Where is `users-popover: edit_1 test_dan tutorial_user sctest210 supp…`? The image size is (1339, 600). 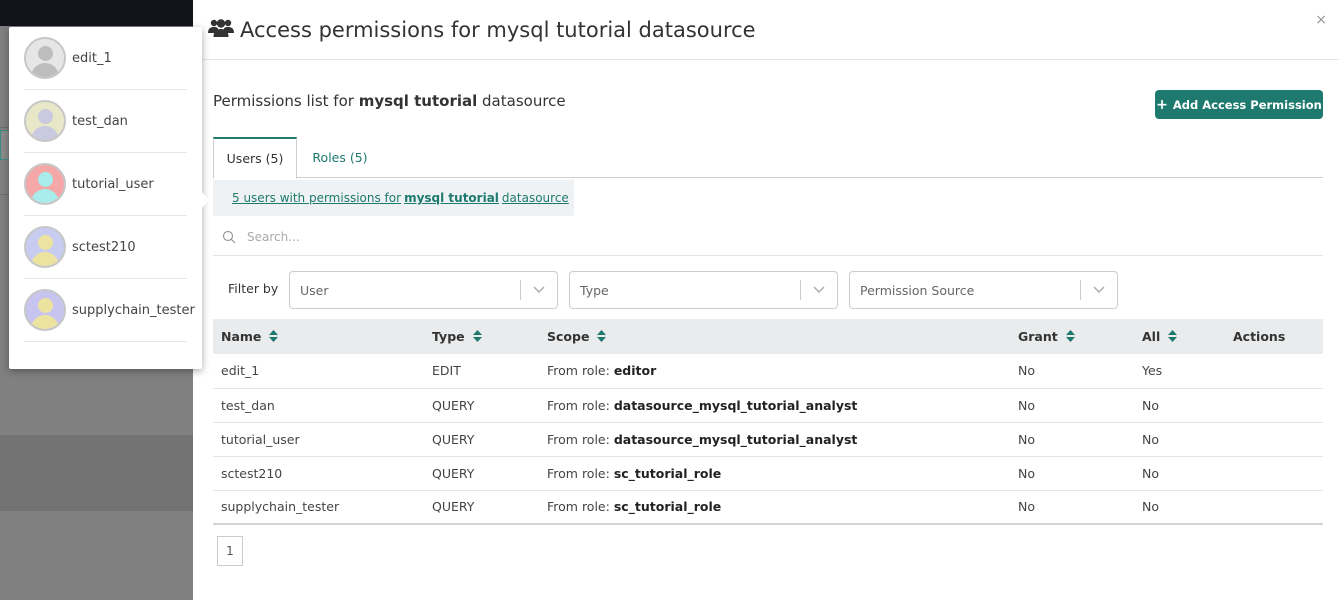
users-popover: edit_1 test_dan tutorial_user sctest210 supp… is located at coordinates (109, 198).